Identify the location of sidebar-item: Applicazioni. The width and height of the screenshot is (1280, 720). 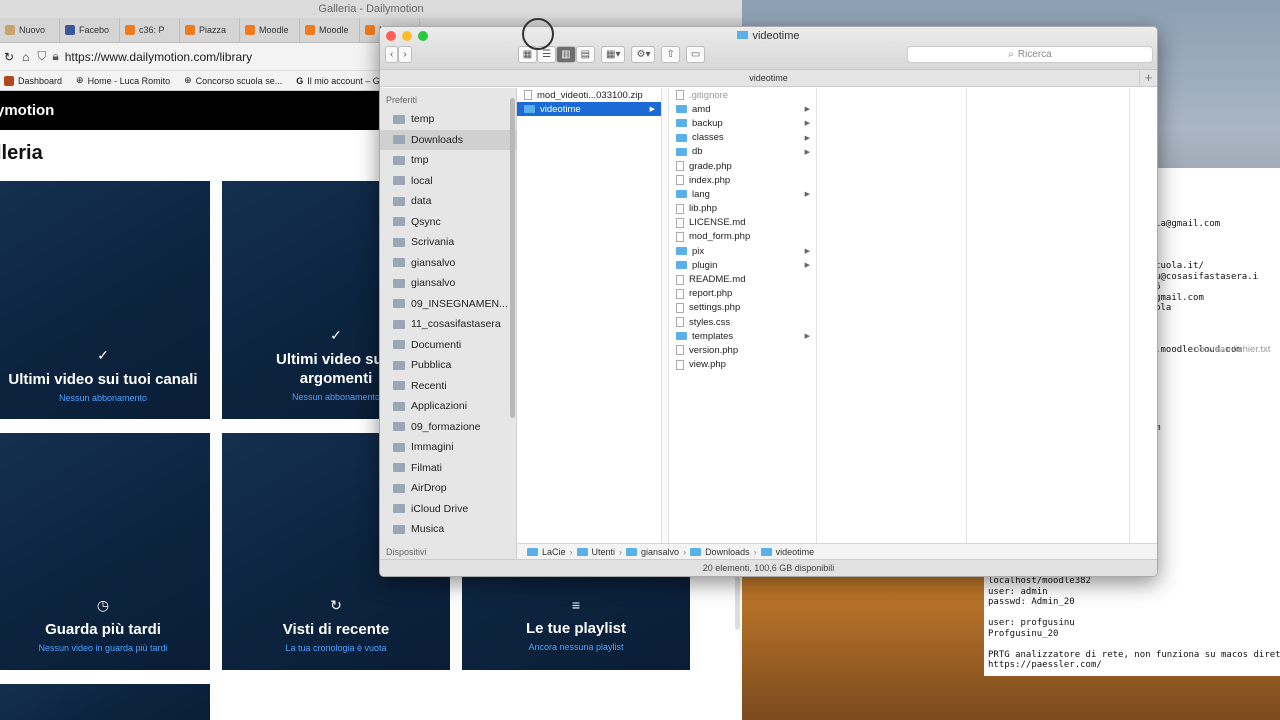
(448, 406).